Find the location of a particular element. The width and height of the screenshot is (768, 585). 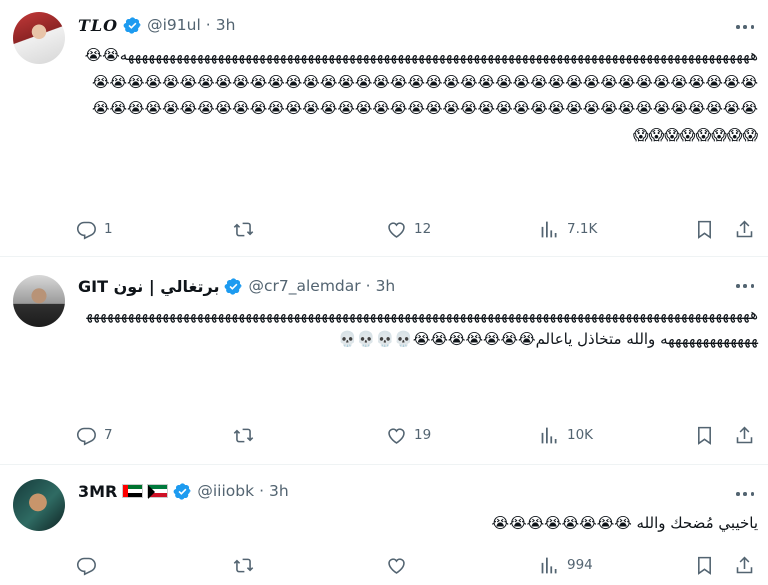

like-button is located at coordinates (400, 565).